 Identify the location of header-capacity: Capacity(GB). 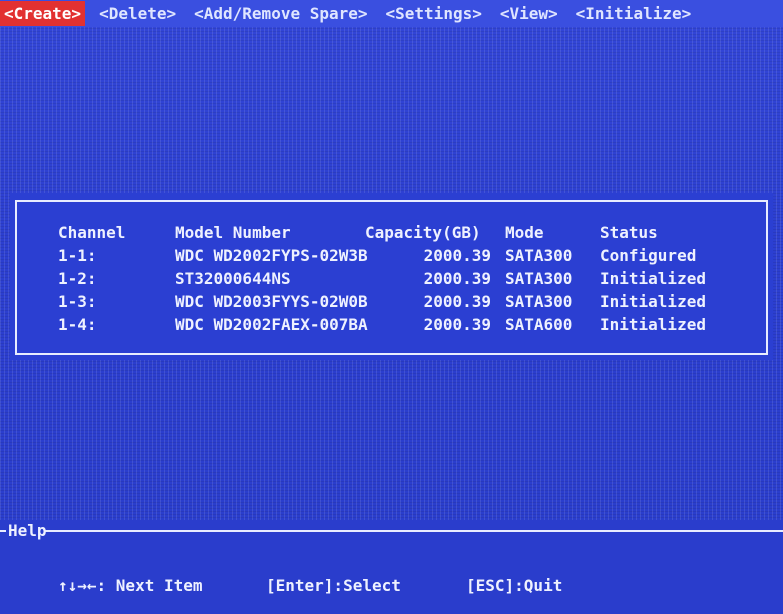
(423, 232).